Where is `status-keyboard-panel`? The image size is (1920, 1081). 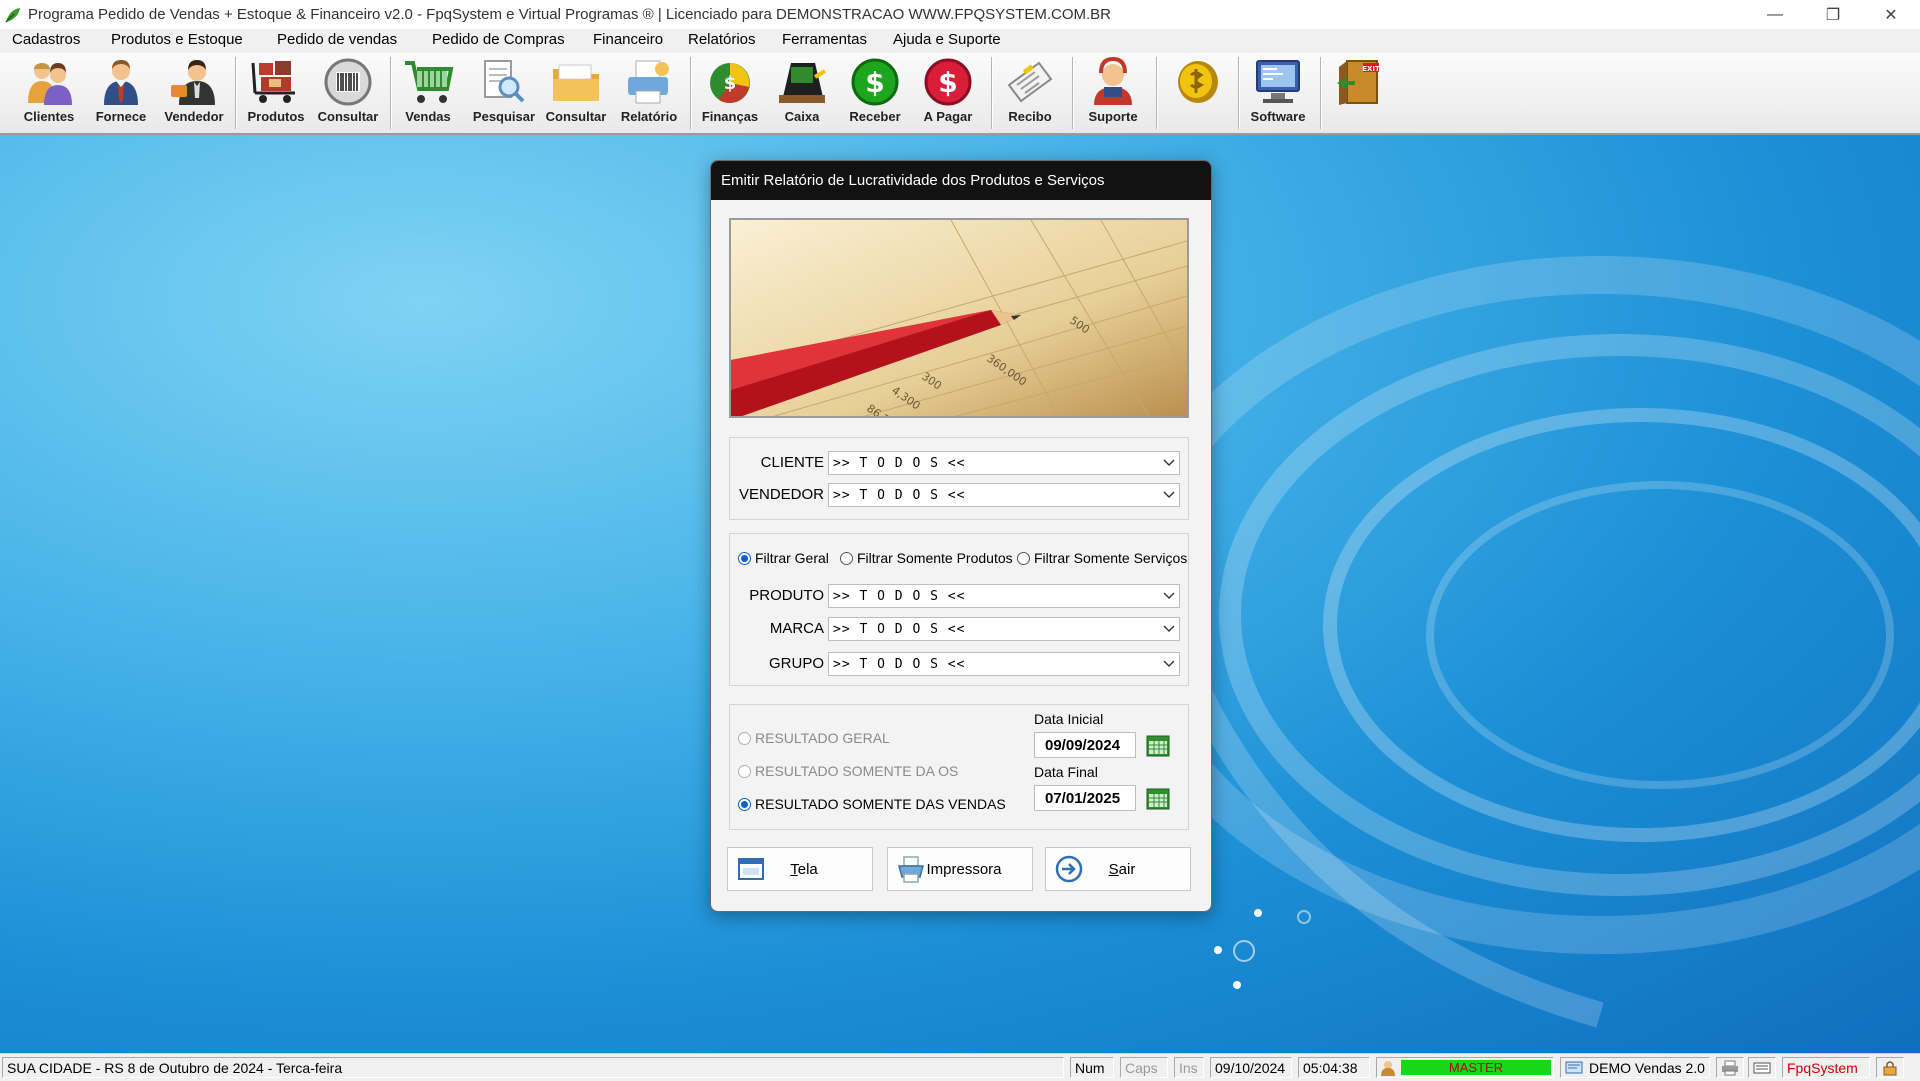 status-keyboard-panel is located at coordinates (1762, 1067).